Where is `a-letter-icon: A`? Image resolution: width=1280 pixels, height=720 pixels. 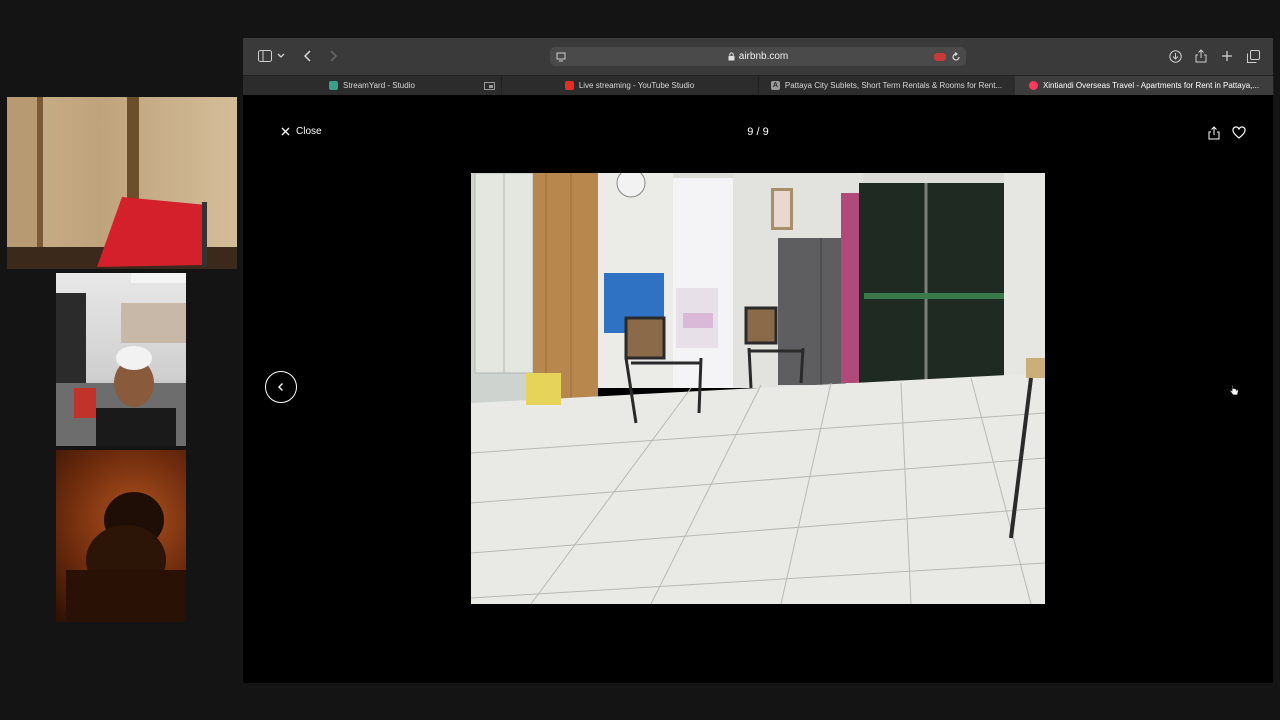
a-letter-icon: A is located at coordinates (775, 85).